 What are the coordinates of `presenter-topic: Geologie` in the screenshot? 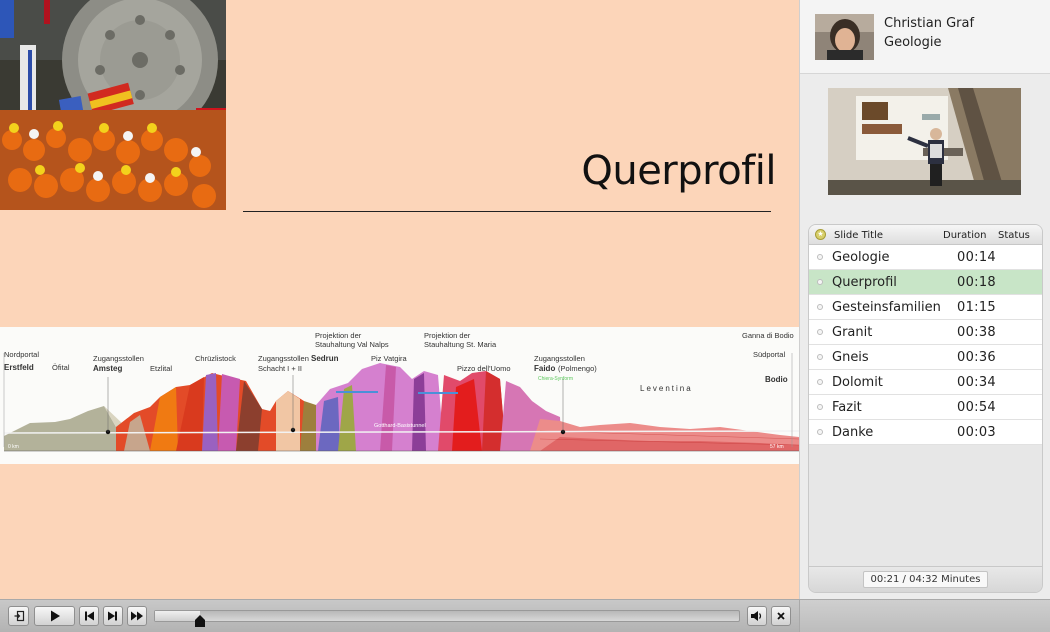 It's located at (913, 42).